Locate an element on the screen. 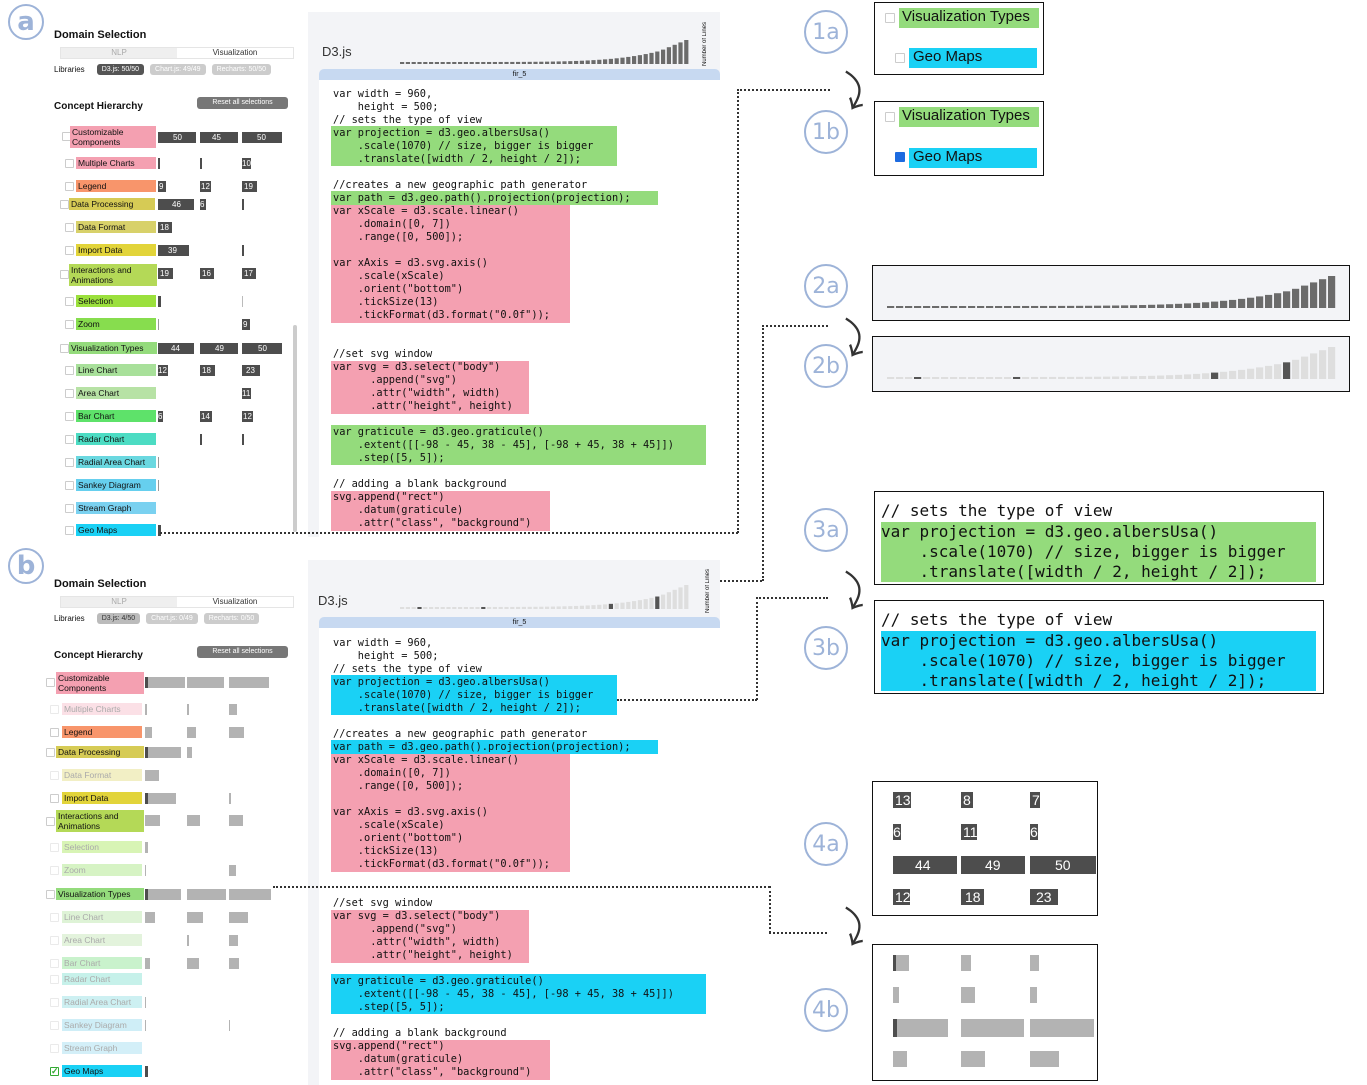 This screenshot has height=1085, width=1367. file-tab-a: fir_5 is located at coordinates (519, 74).